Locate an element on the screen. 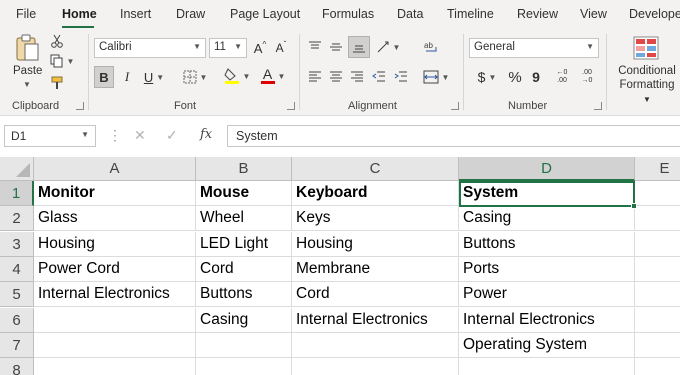 This screenshot has width=680, height=375. underline-button: U ▼ is located at coordinates (154, 77).